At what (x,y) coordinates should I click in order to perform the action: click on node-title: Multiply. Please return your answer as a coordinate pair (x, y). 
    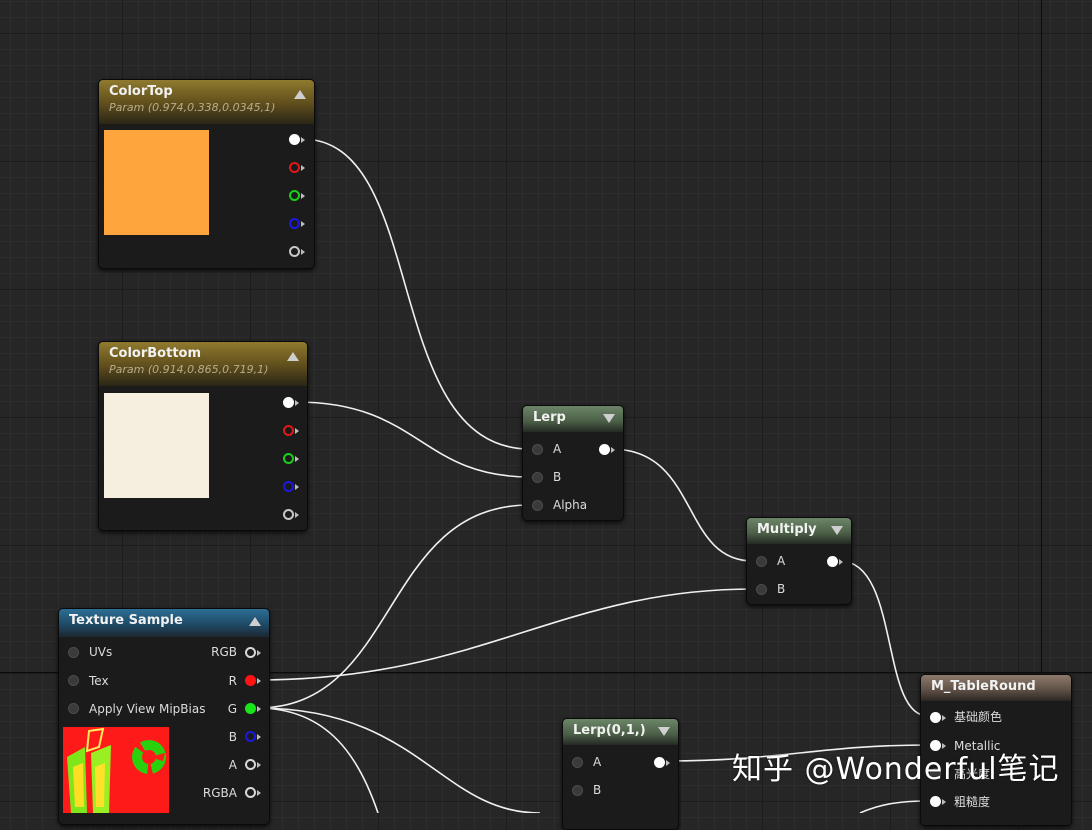
    Looking at the image, I should click on (787, 529).